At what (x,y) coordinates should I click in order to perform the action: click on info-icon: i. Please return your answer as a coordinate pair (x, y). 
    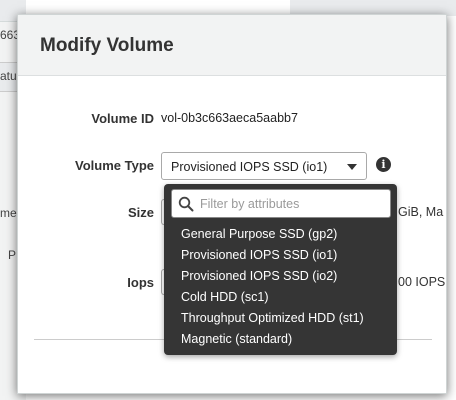
    Looking at the image, I should click on (383, 164).